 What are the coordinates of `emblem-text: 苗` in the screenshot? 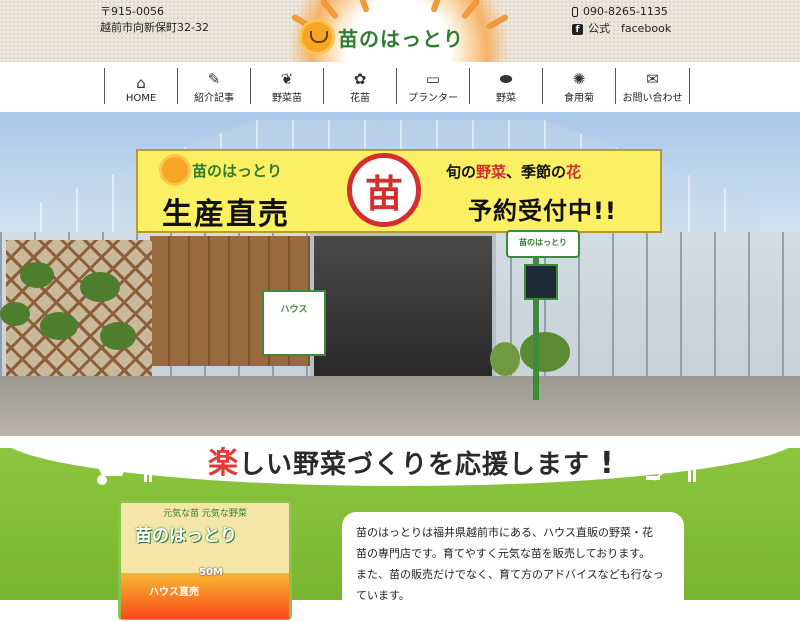 It's located at (383, 193).